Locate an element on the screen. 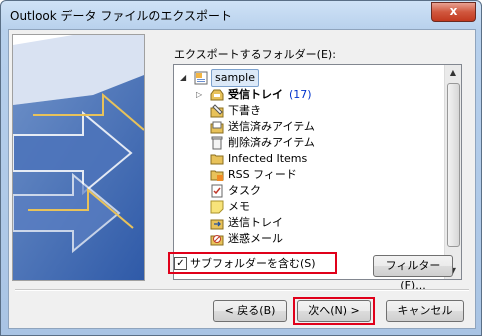 The height and width of the screenshot is (336, 482). trash-icon is located at coordinates (217, 143).